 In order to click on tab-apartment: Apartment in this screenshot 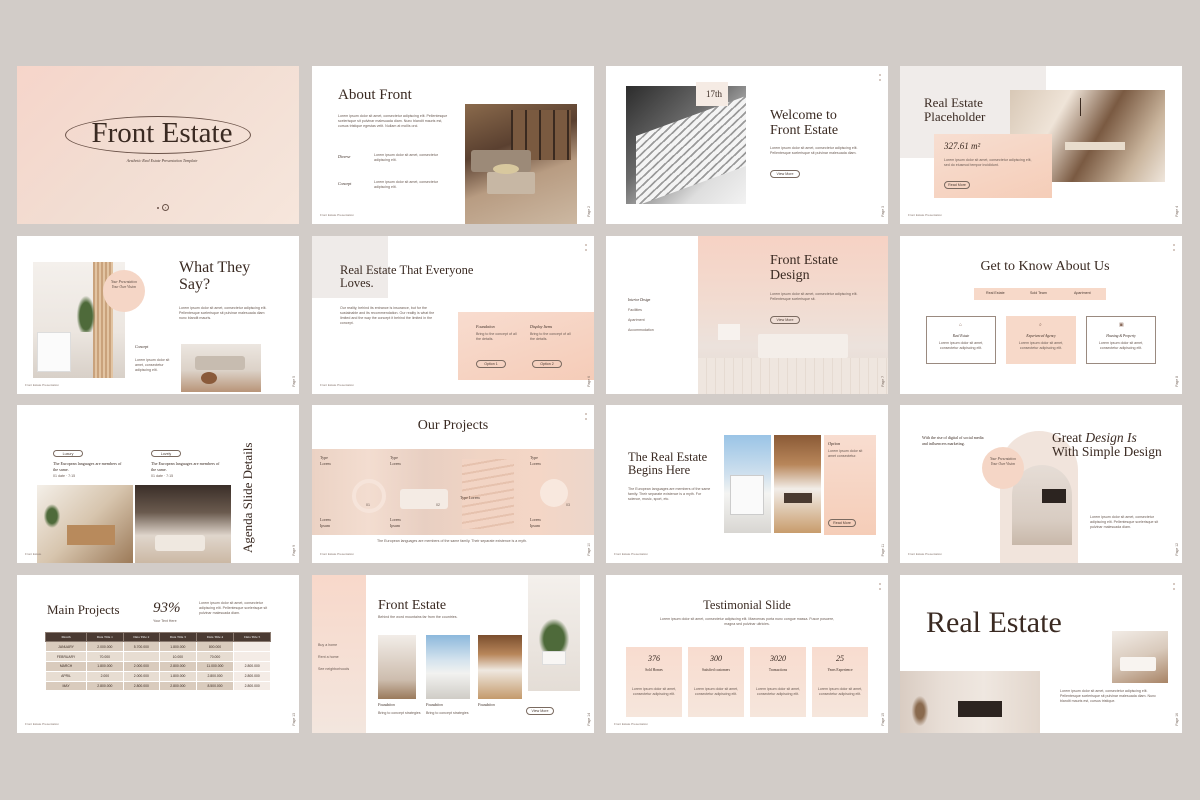, I will do `click(1082, 293)`.